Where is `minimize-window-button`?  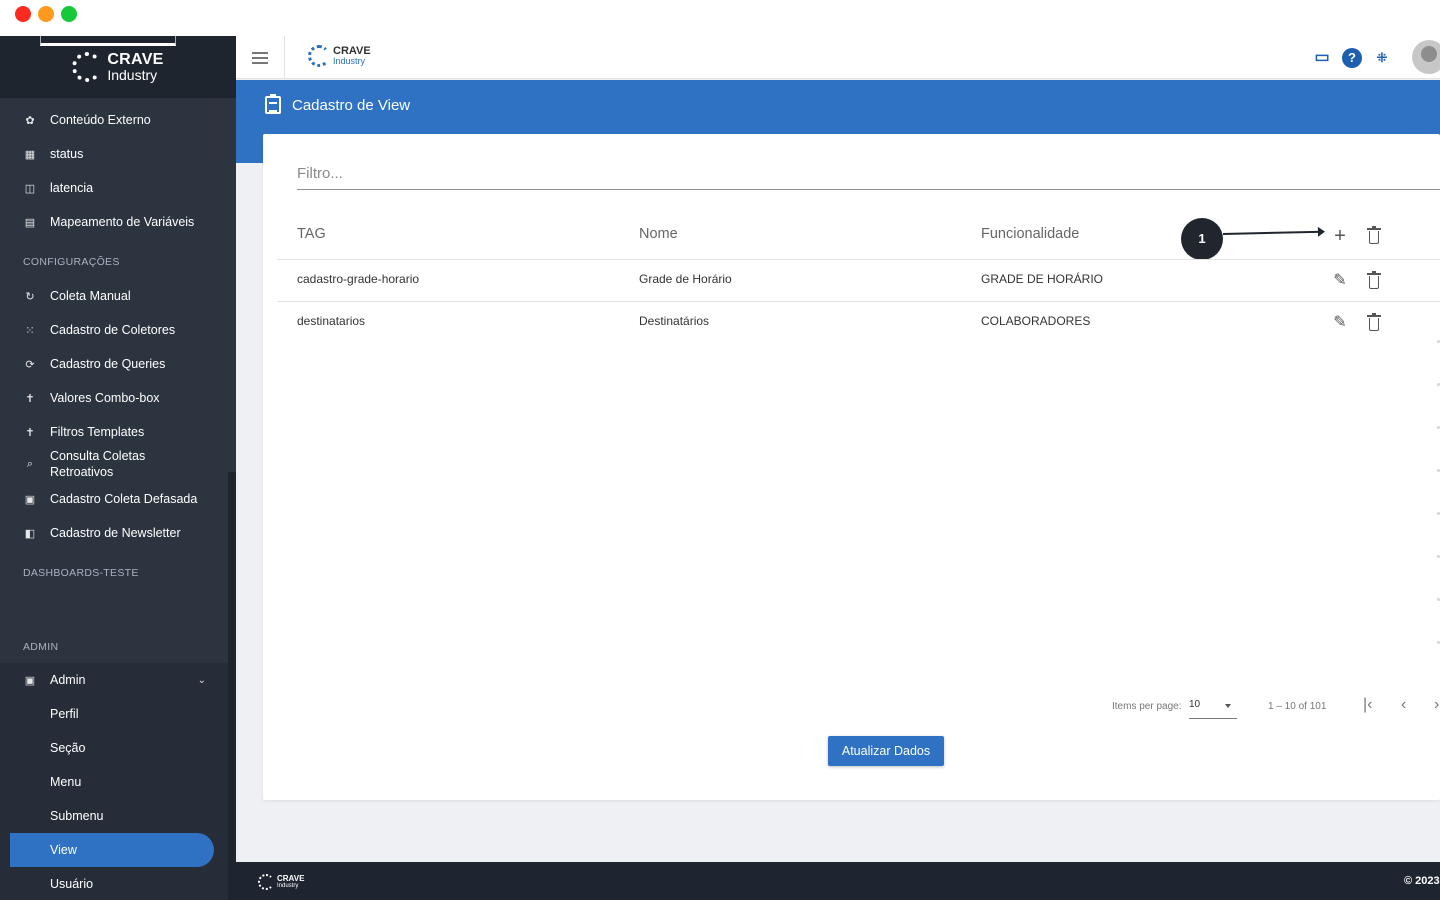 minimize-window-button is located at coordinates (46, 14).